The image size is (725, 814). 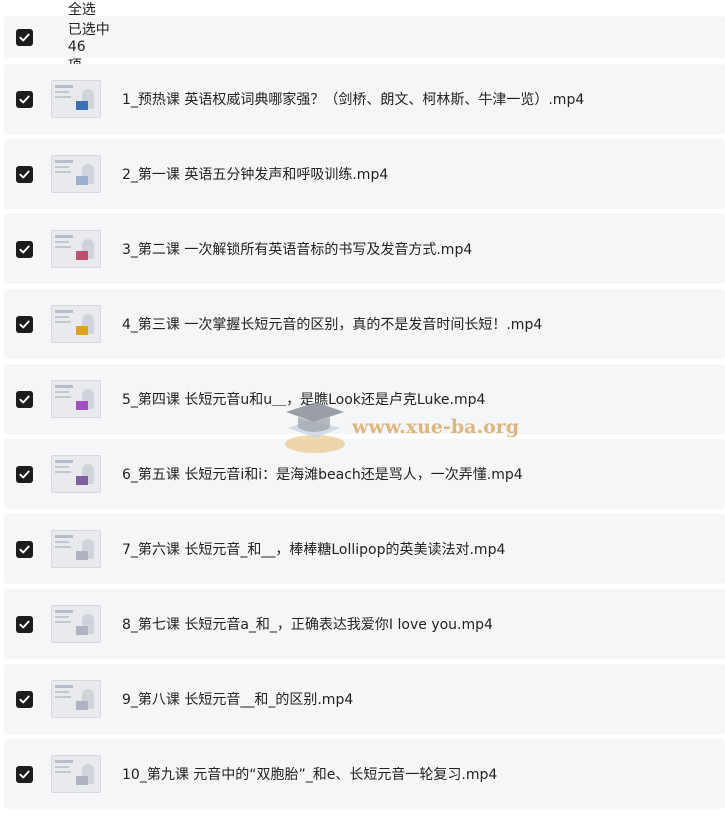 I want to click on file-name: 3_第二课 一次解锁所有英语音标的书写及发音方式.mp4, so click(x=297, y=249).